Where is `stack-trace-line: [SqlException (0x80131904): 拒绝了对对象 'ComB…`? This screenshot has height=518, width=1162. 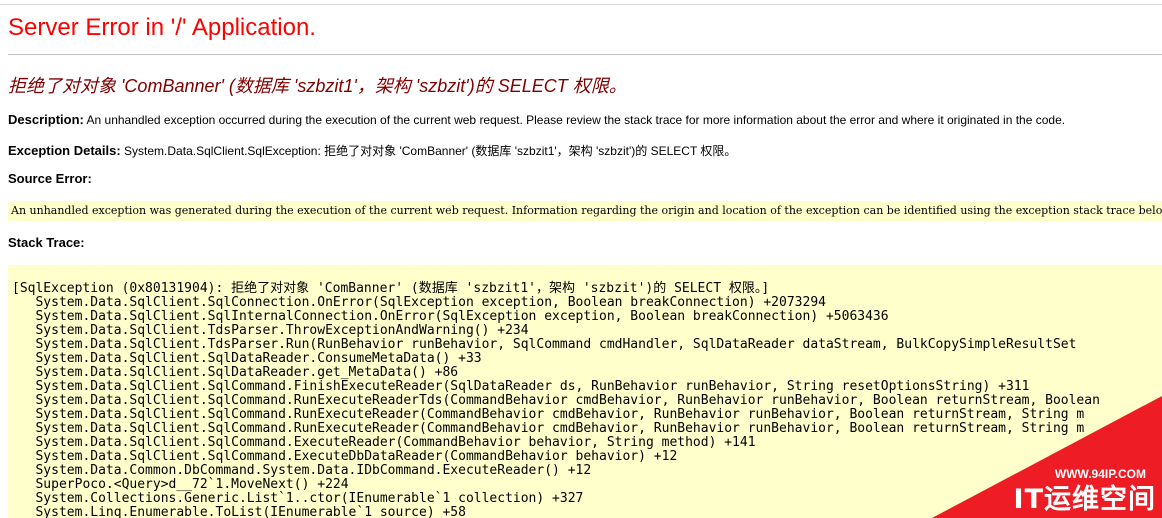 stack-trace-line: [SqlException (0x80131904): 拒绝了对对象 'ComB… is located at coordinates (391, 288).